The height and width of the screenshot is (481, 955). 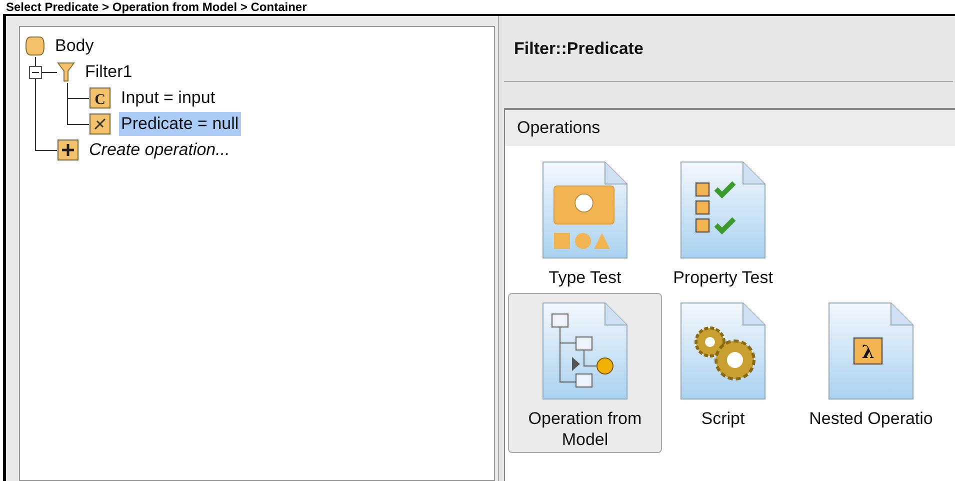 I want to click on operation-button: λ Nested Operatio, so click(x=871, y=362).